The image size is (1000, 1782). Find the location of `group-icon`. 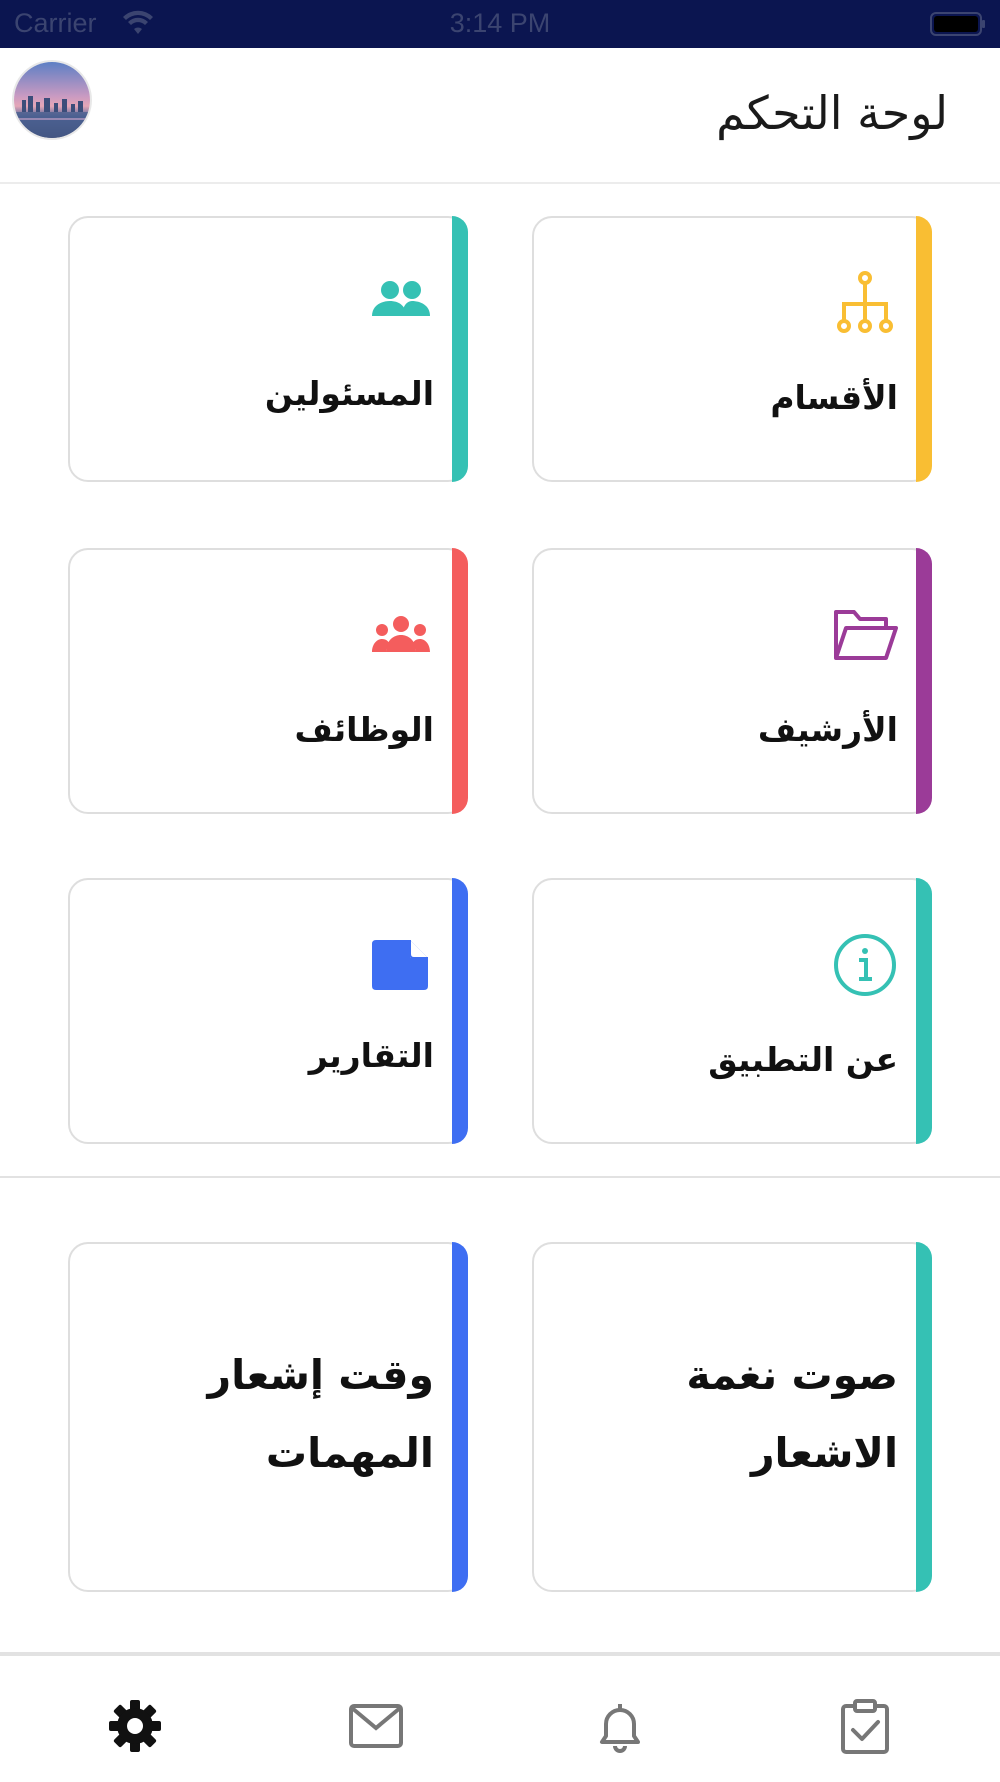

group-icon is located at coordinates (401, 635).